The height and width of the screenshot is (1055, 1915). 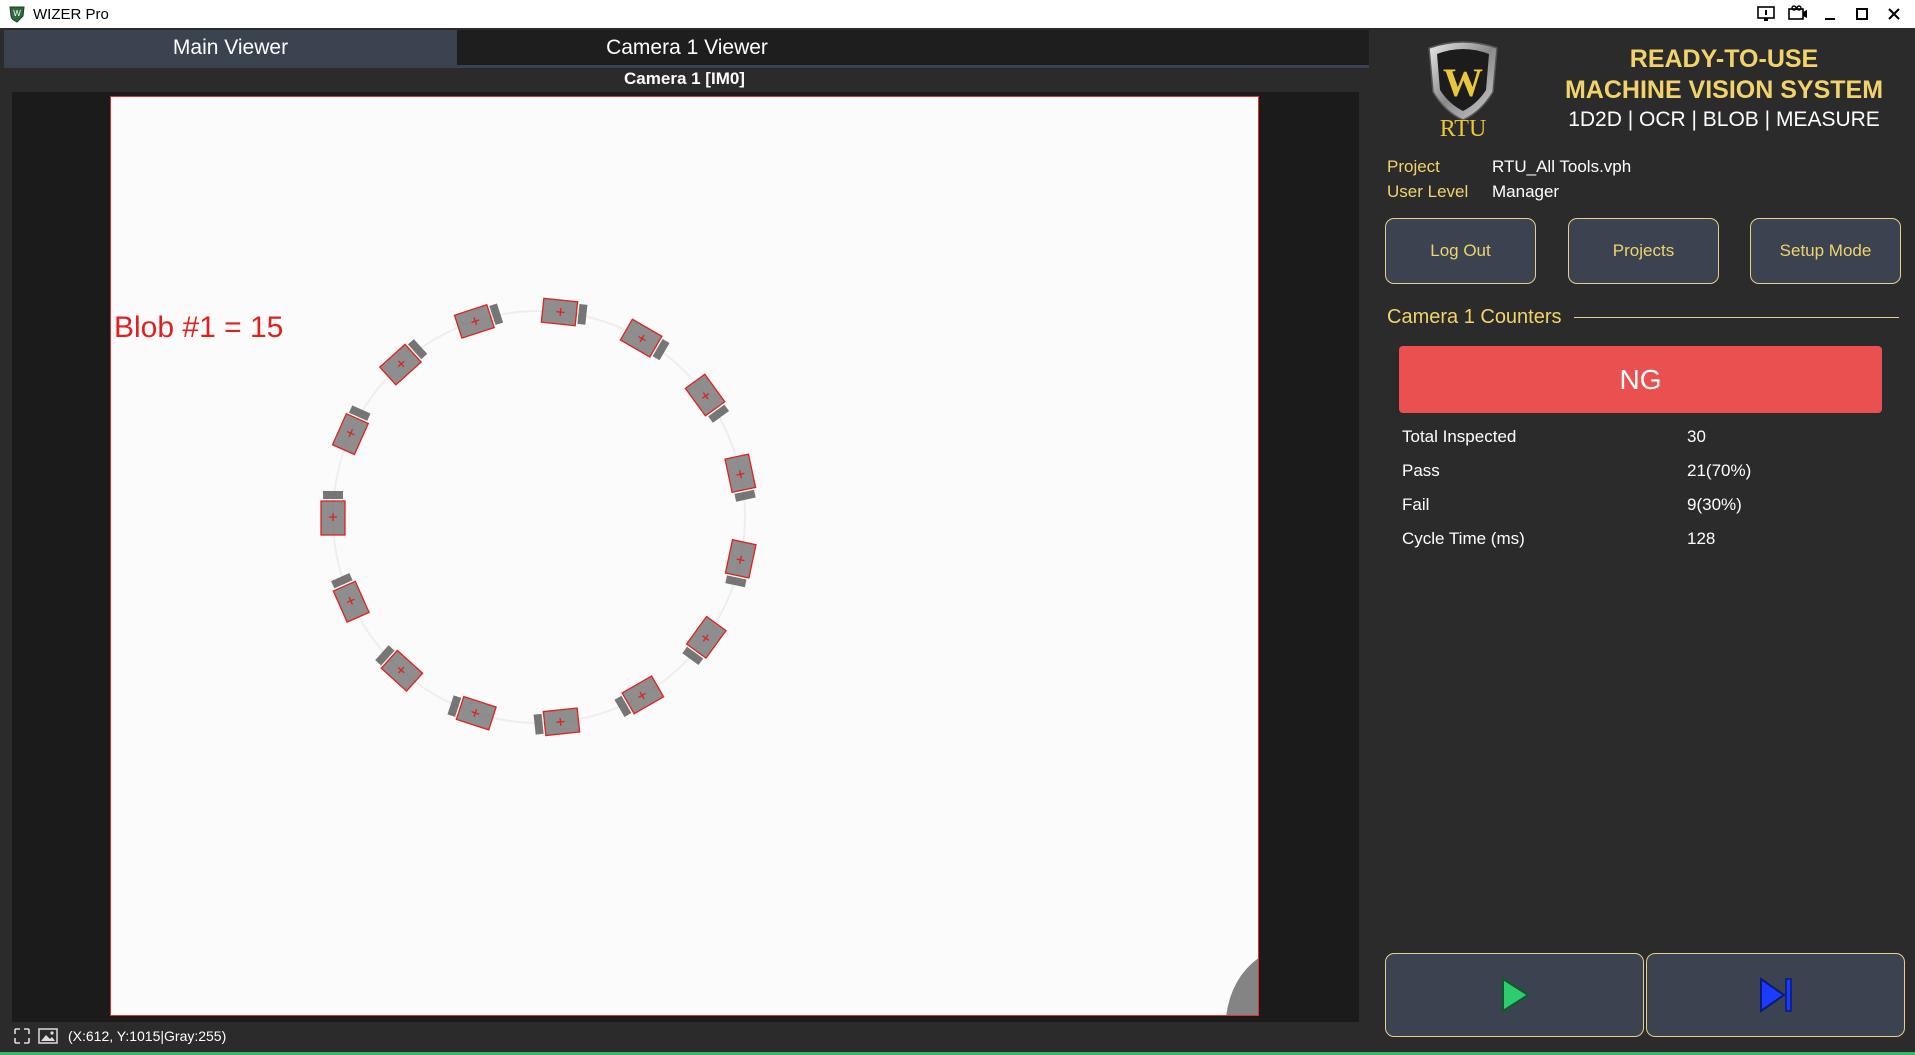 I want to click on minimize-icon, so click(x=1830, y=14).